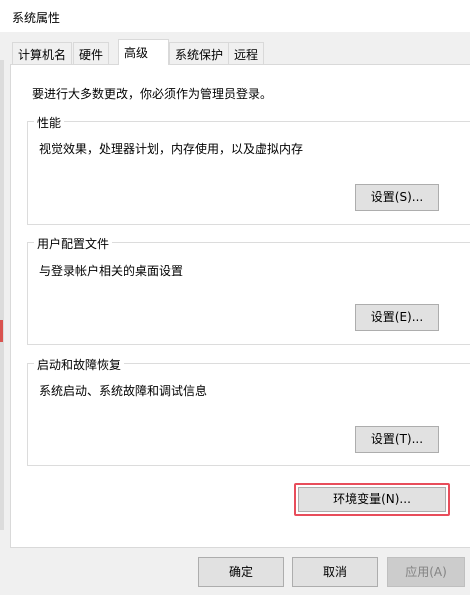 This screenshot has height=595, width=470. Describe the element at coordinates (199, 53) in the screenshot. I see `tab-system-protection: 系统保护` at that location.